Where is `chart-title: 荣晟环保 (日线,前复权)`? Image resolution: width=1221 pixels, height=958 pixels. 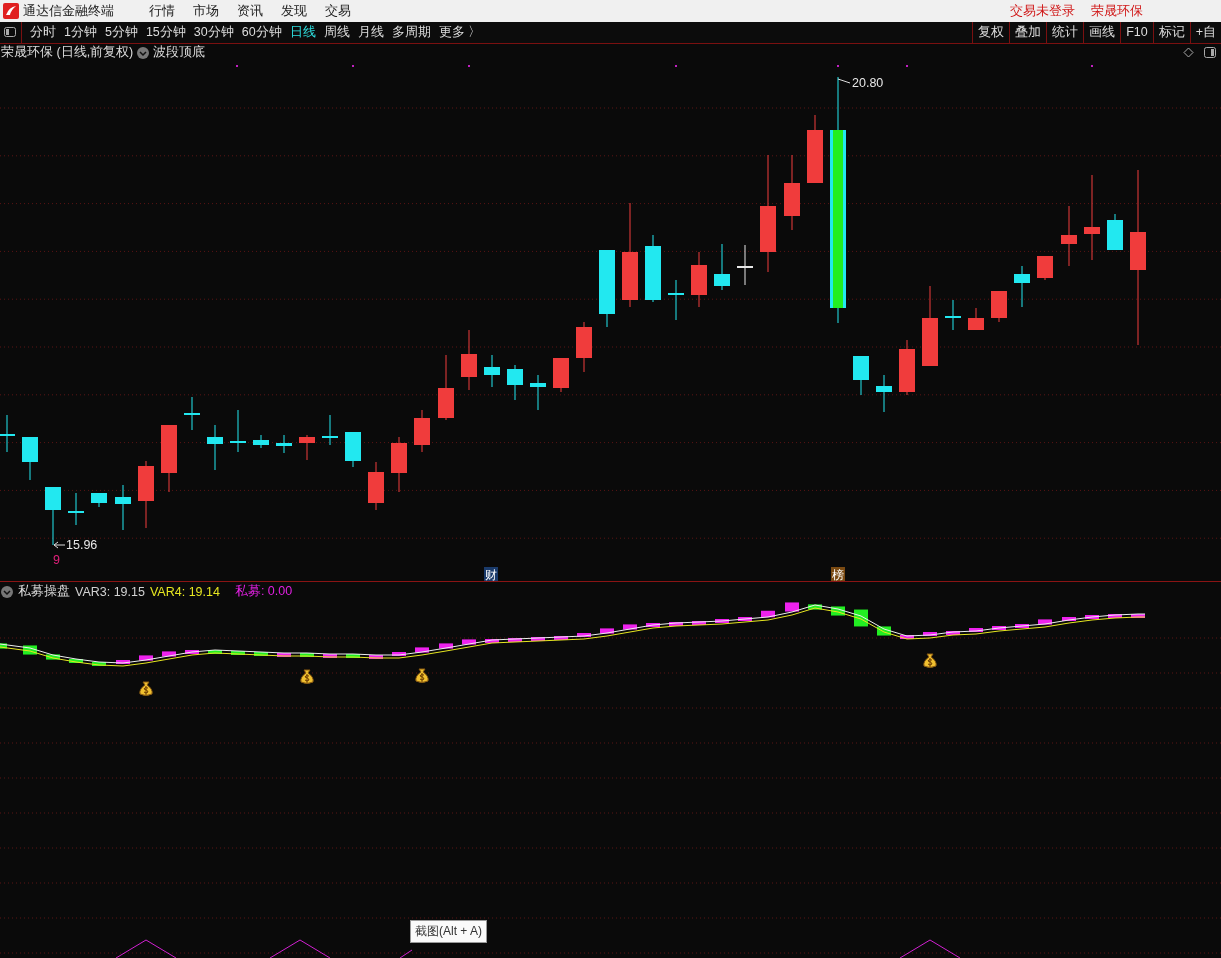 chart-title: 荣晟环保 (日线,前复权) is located at coordinates (67, 53).